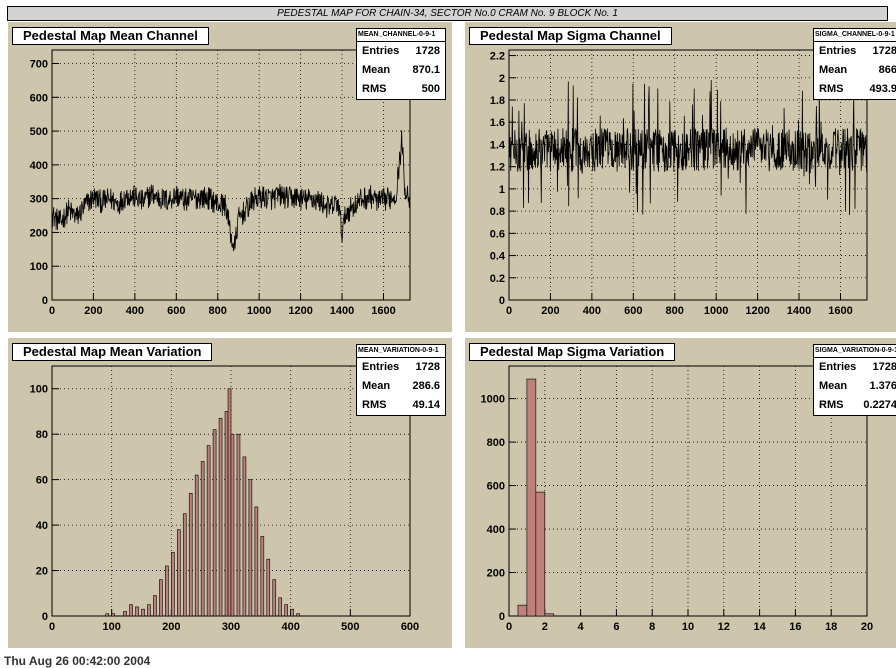  What do you see at coordinates (112, 352) in the screenshot?
I see `plot-title: Pedestal Map Mean Variation` at bounding box center [112, 352].